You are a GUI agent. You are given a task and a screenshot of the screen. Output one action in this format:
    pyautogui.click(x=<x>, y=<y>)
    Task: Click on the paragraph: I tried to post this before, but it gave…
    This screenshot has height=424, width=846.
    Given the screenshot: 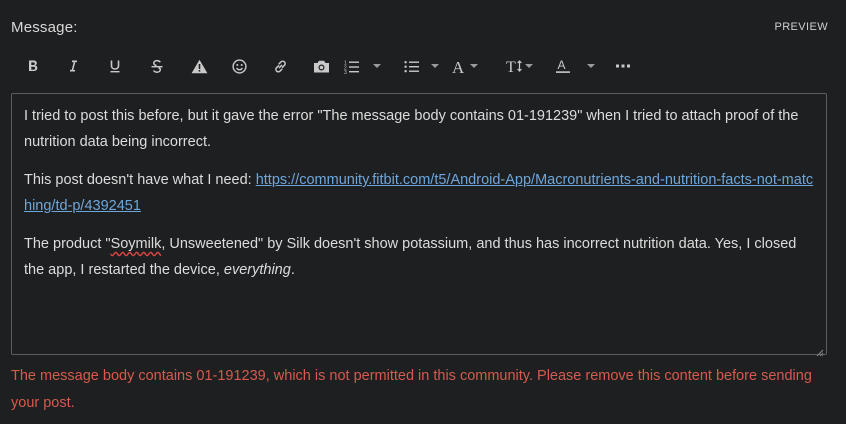 What is the action you would take?
    pyautogui.click(x=411, y=129)
    